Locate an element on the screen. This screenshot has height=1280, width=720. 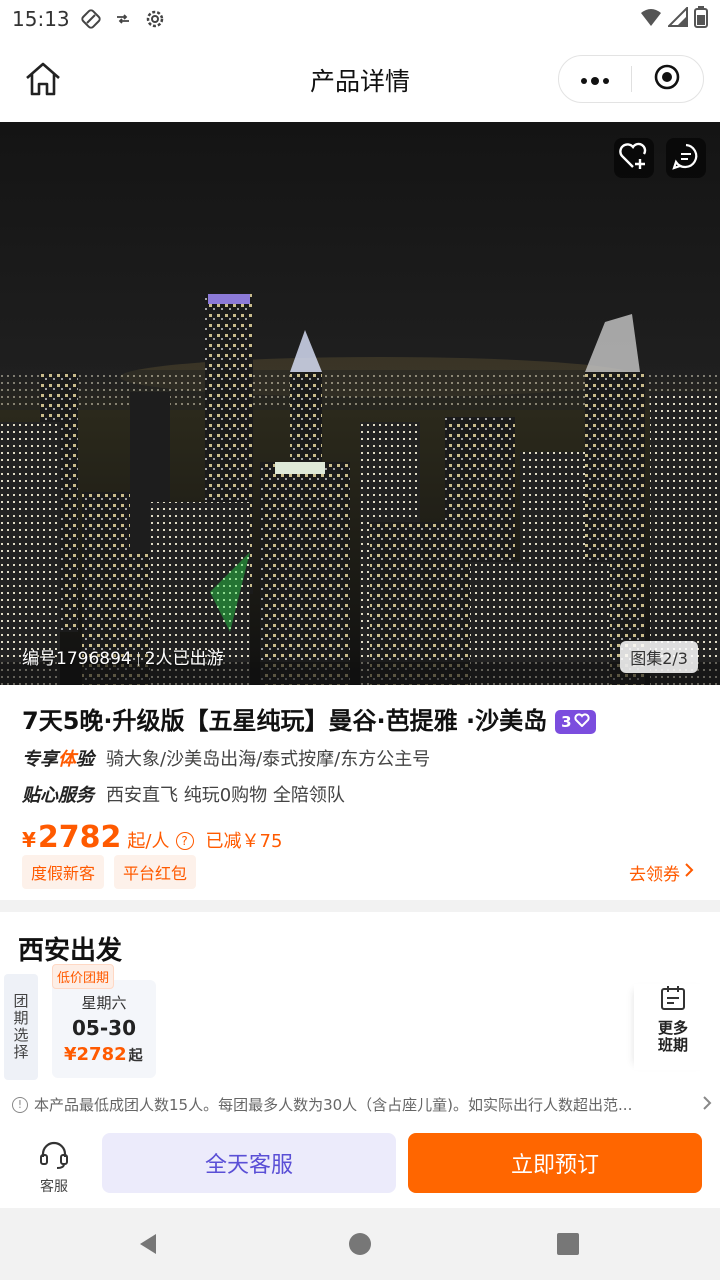
heart-badge-icon is located at coordinates (582, 722).